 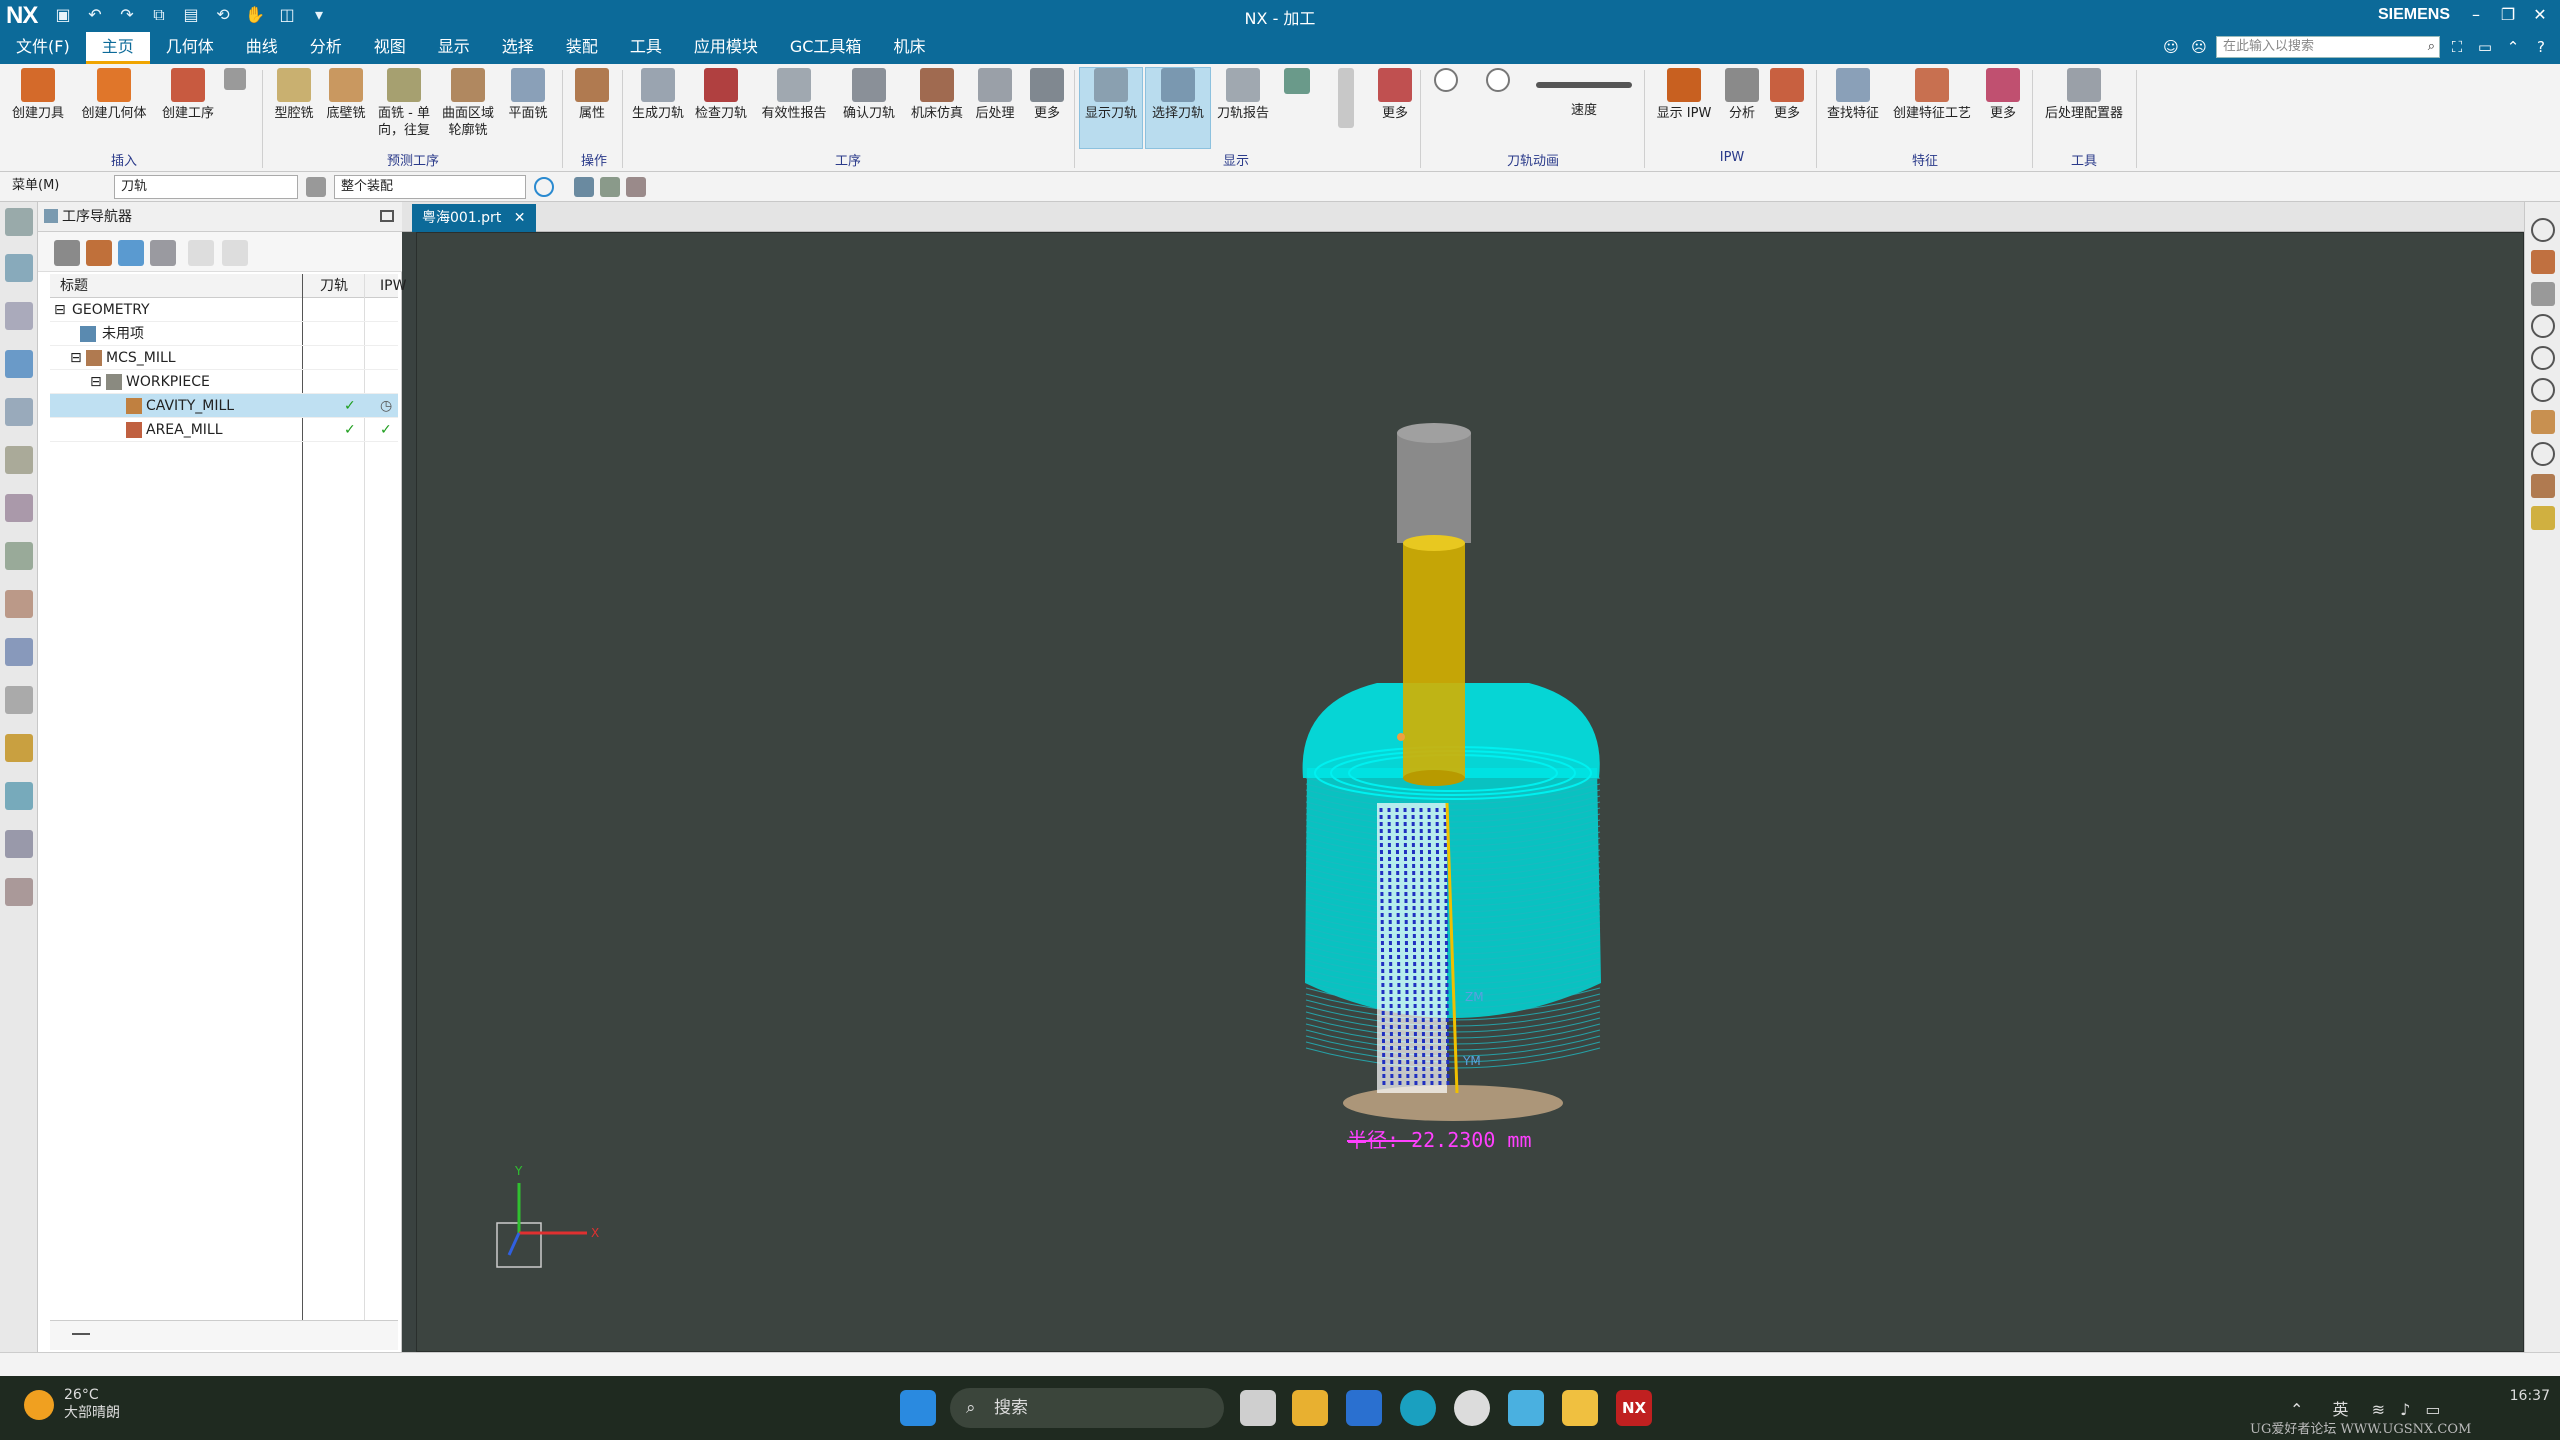 What do you see at coordinates (19, 412) in the screenshot?
I see `machine-tool-navigator-icon` at bounding box center [19, 412].